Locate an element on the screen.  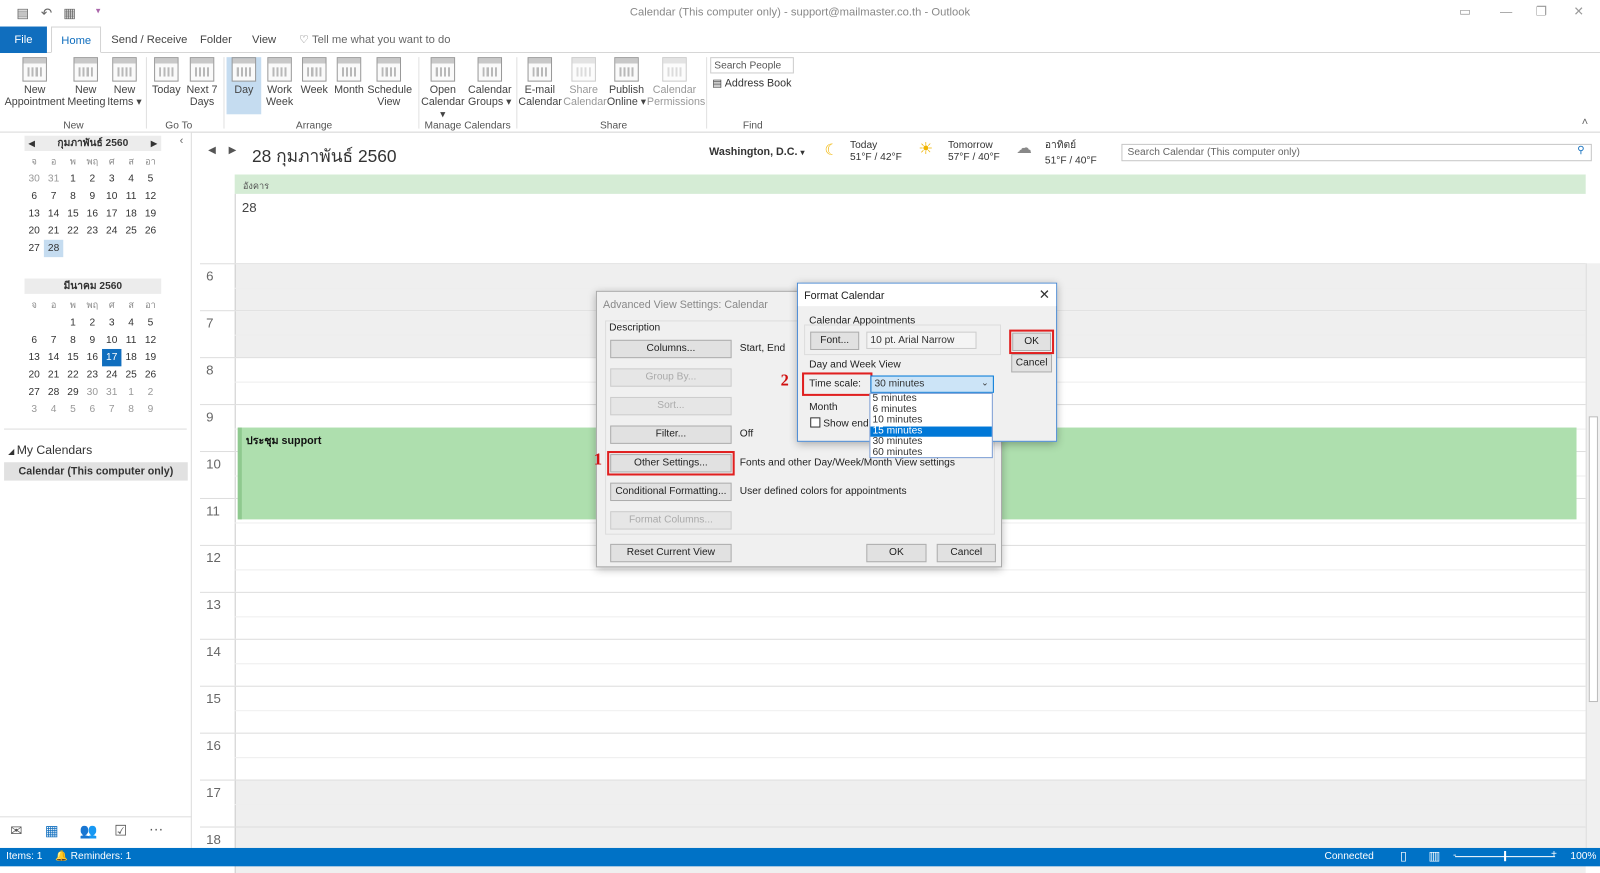
normal-view-icon: ▯ is located at coordinates (1403, 856).